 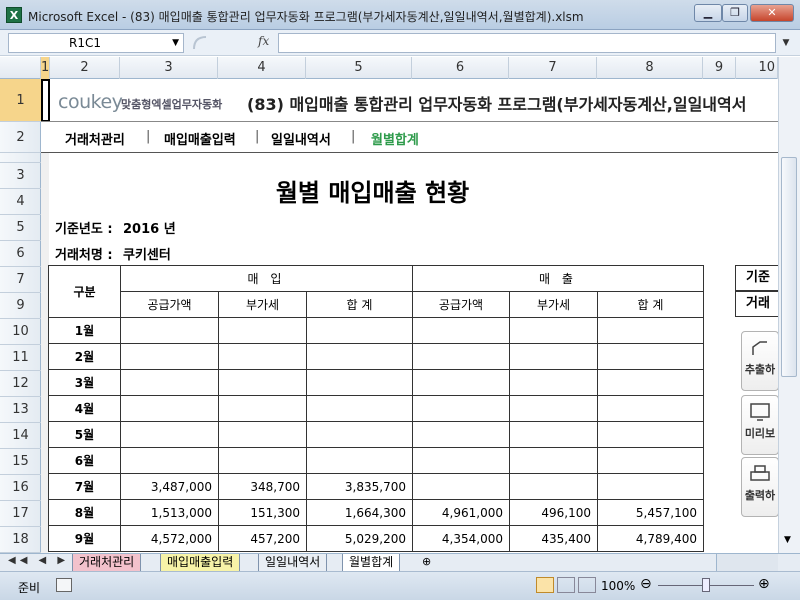 What do you see at coordinates (553, 68) in the screenshot?
I see `column-header: 7` at bounding box center [553, 68].